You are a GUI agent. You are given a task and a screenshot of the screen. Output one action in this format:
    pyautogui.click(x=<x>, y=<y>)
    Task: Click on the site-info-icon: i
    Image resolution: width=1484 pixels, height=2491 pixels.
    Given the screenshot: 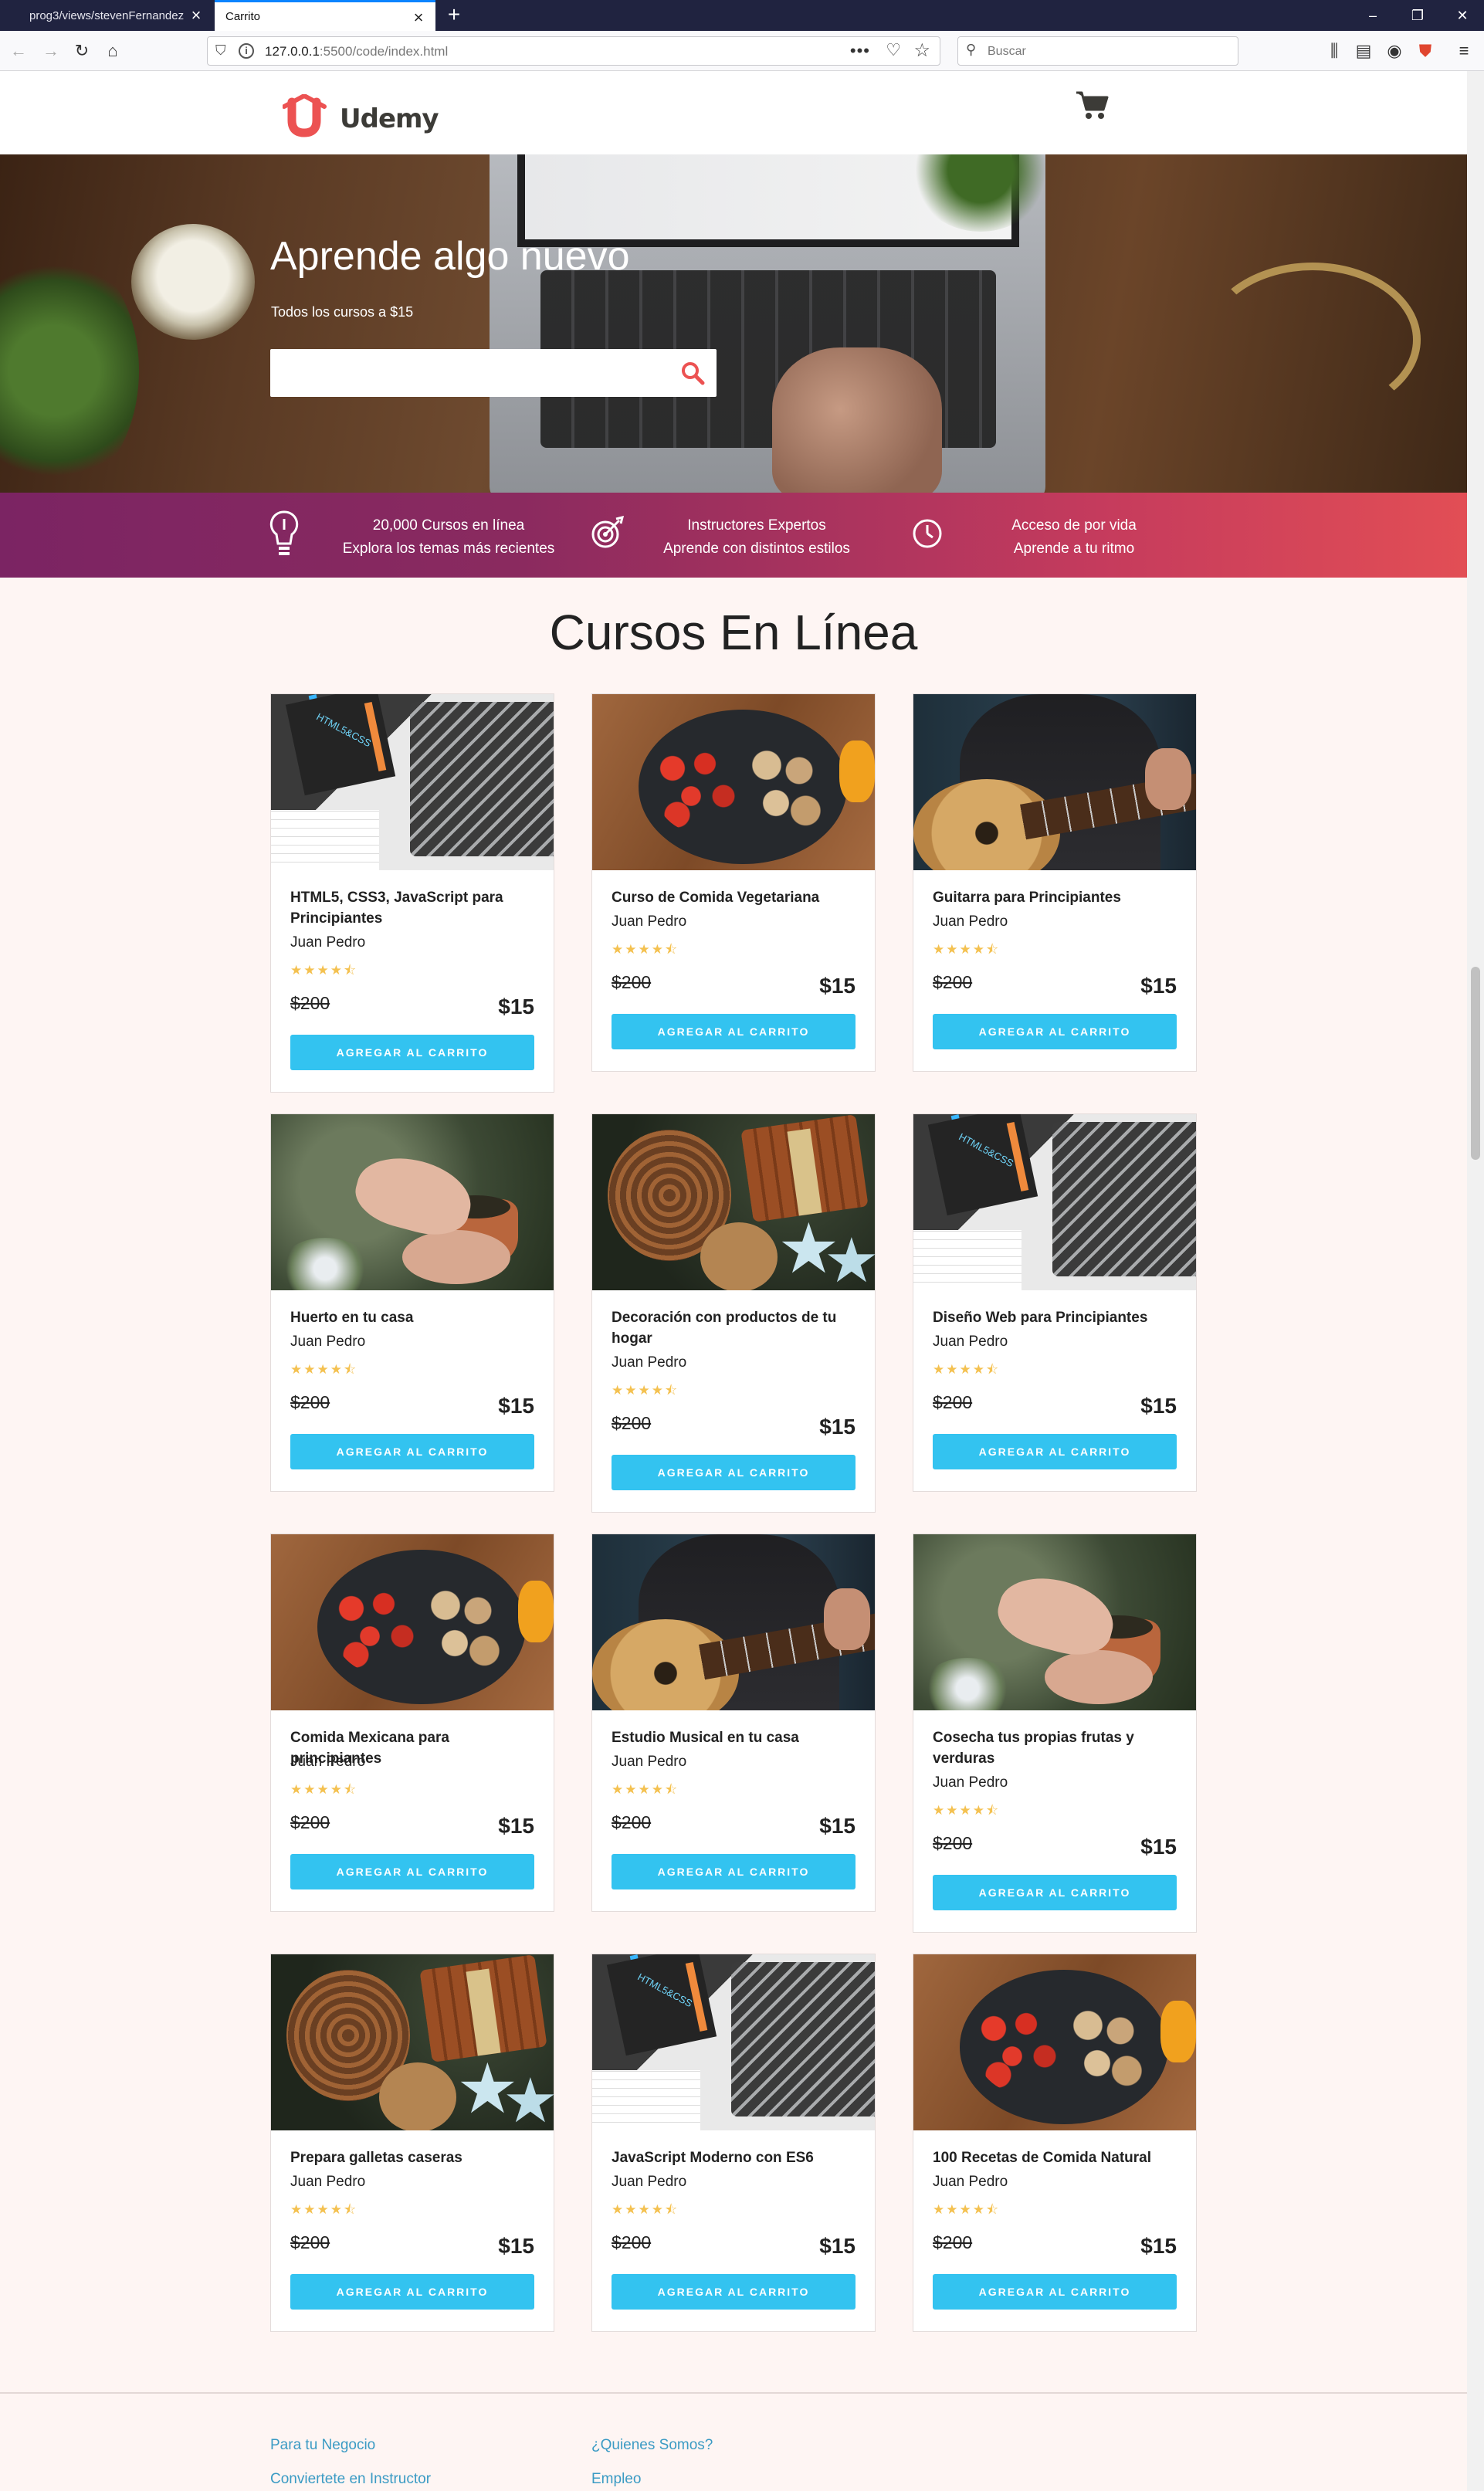 What is the action you would take?
    pyautogui.click(x=246, y=51)
    